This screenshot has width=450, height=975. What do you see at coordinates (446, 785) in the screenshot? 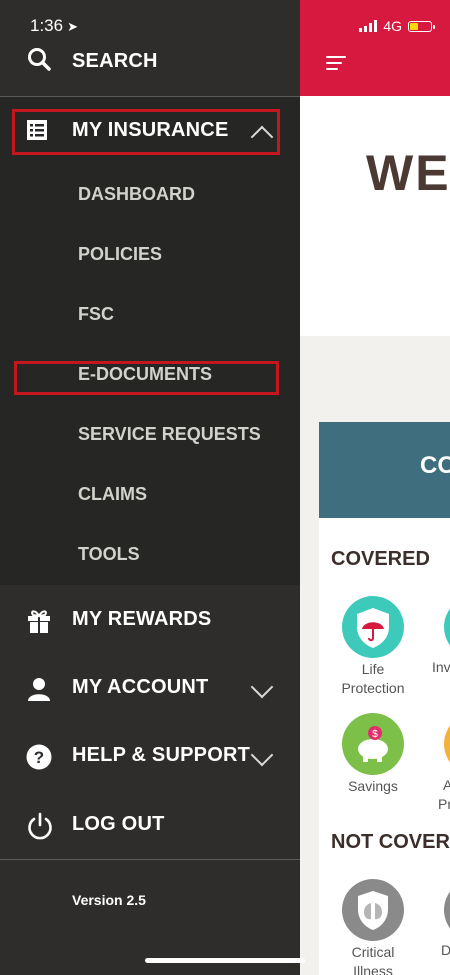
I see `a-category-label-1: A` at bounding box center [446, 785].